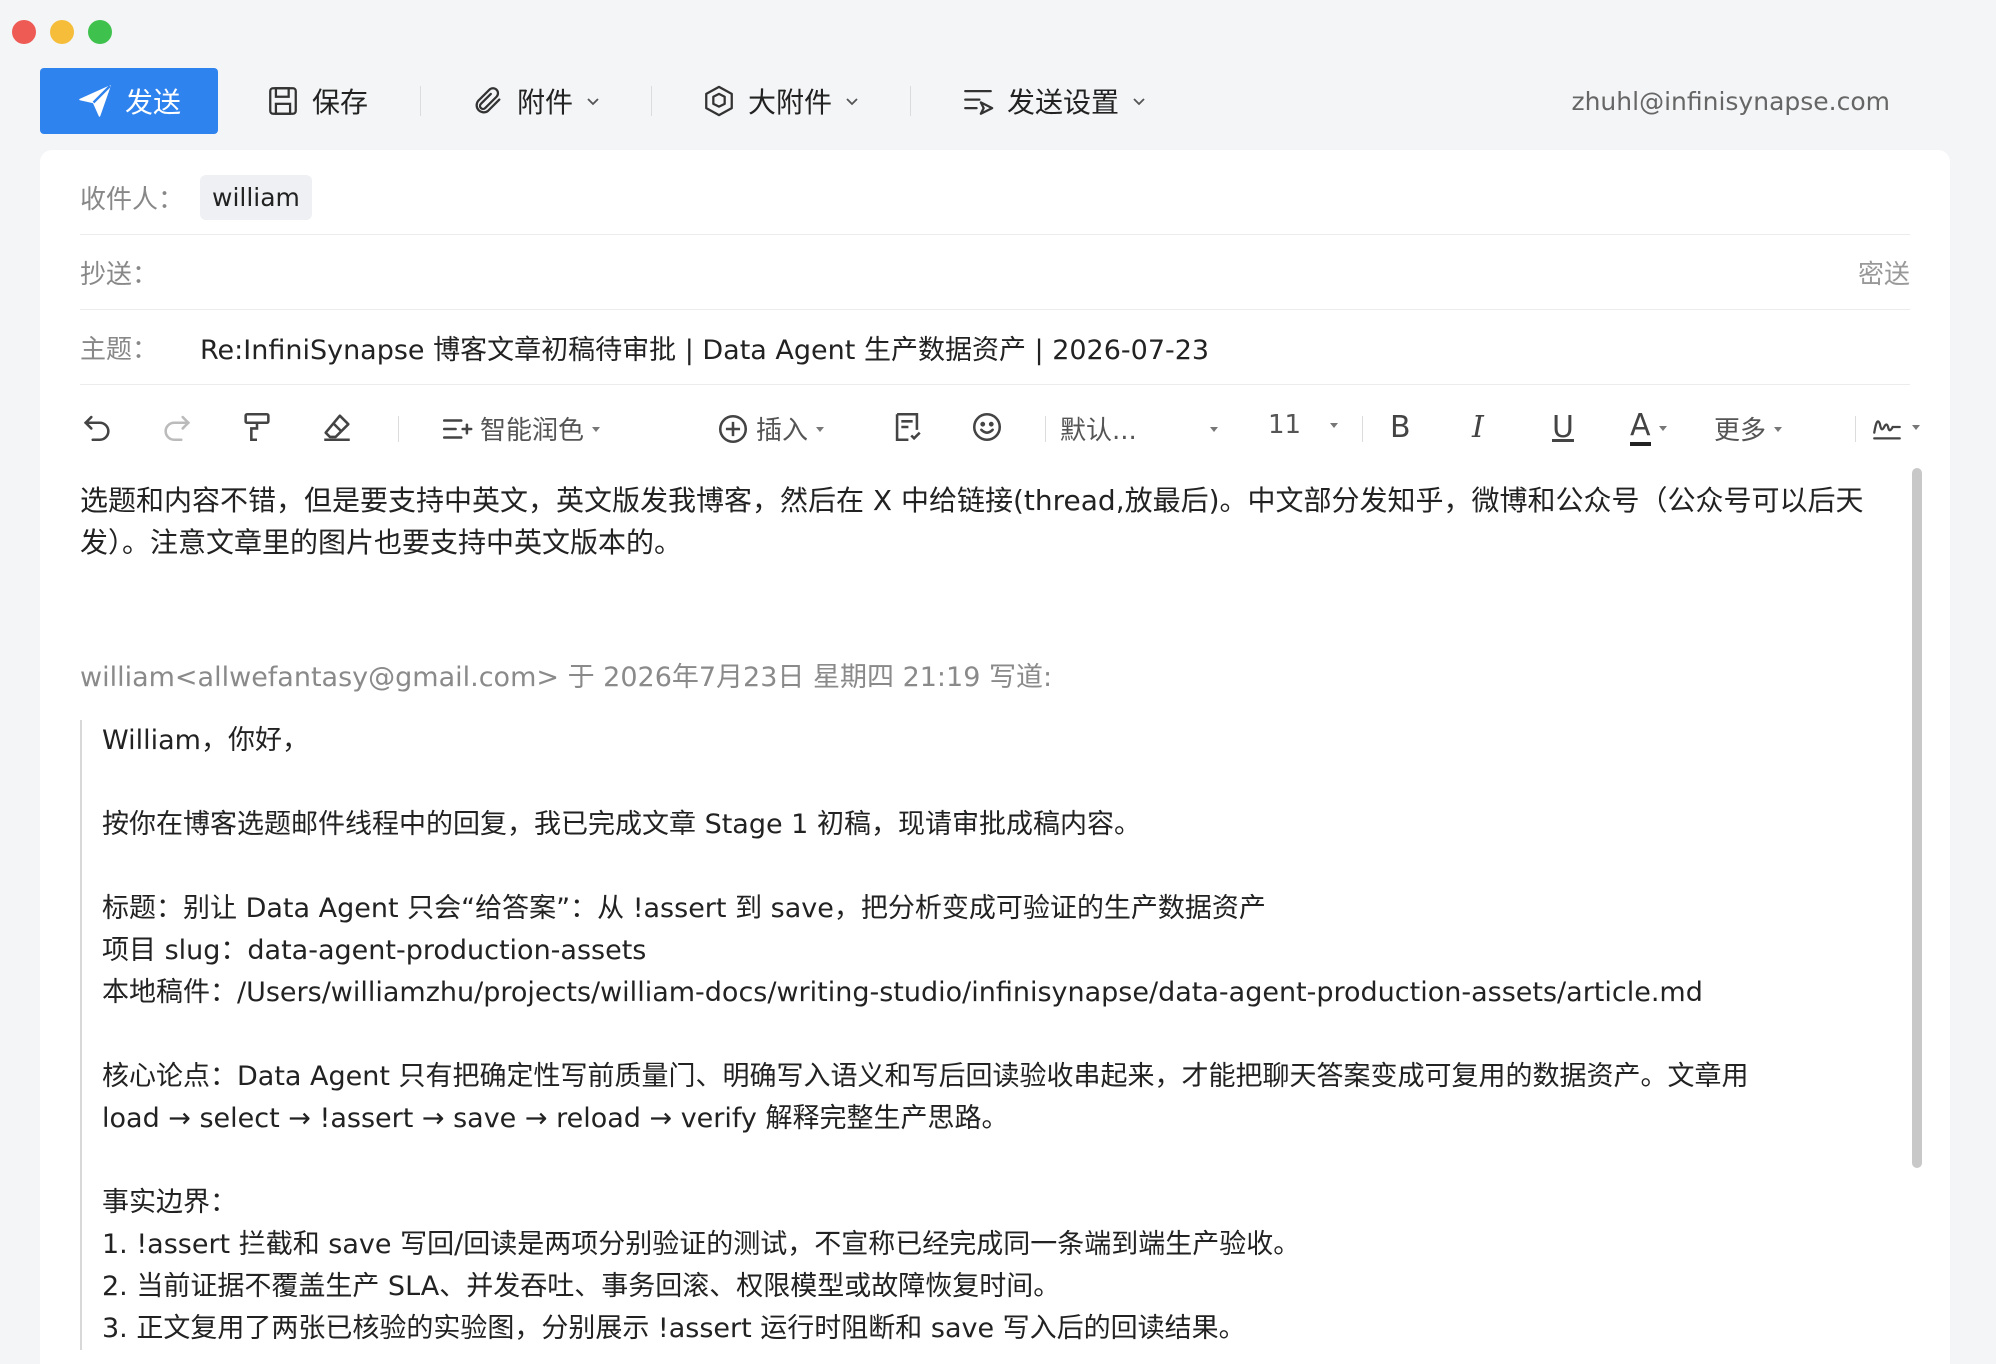 The image size is (1996, 1364). Describe the element at coordinates (169, 1202) in the screenshot. I see `quote-facts-heading: 事实边界：` at that location.